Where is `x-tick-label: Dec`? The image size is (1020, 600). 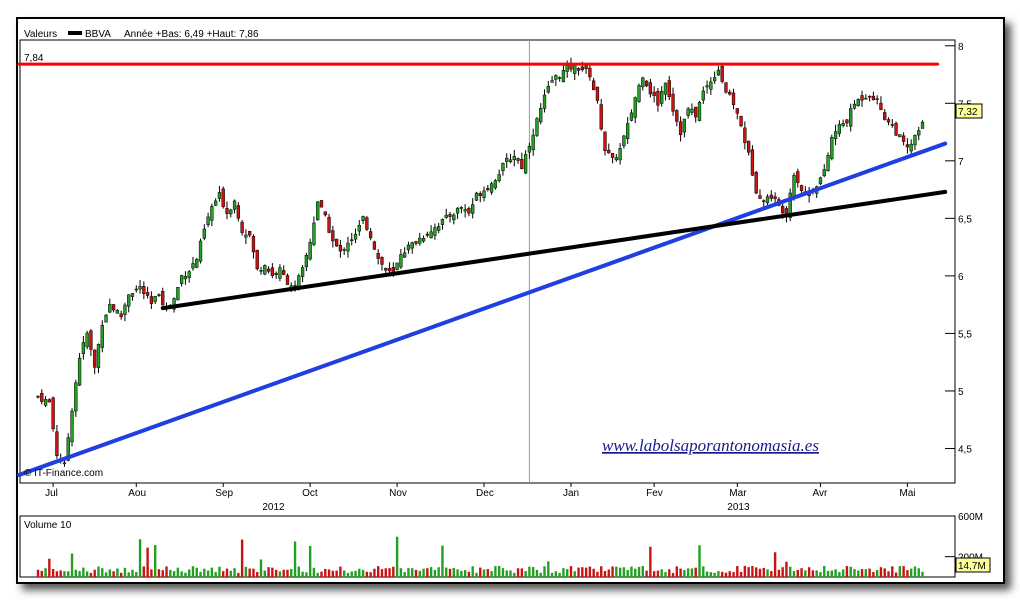 x-tick-label: Dec is located at coordinates (485, 493).